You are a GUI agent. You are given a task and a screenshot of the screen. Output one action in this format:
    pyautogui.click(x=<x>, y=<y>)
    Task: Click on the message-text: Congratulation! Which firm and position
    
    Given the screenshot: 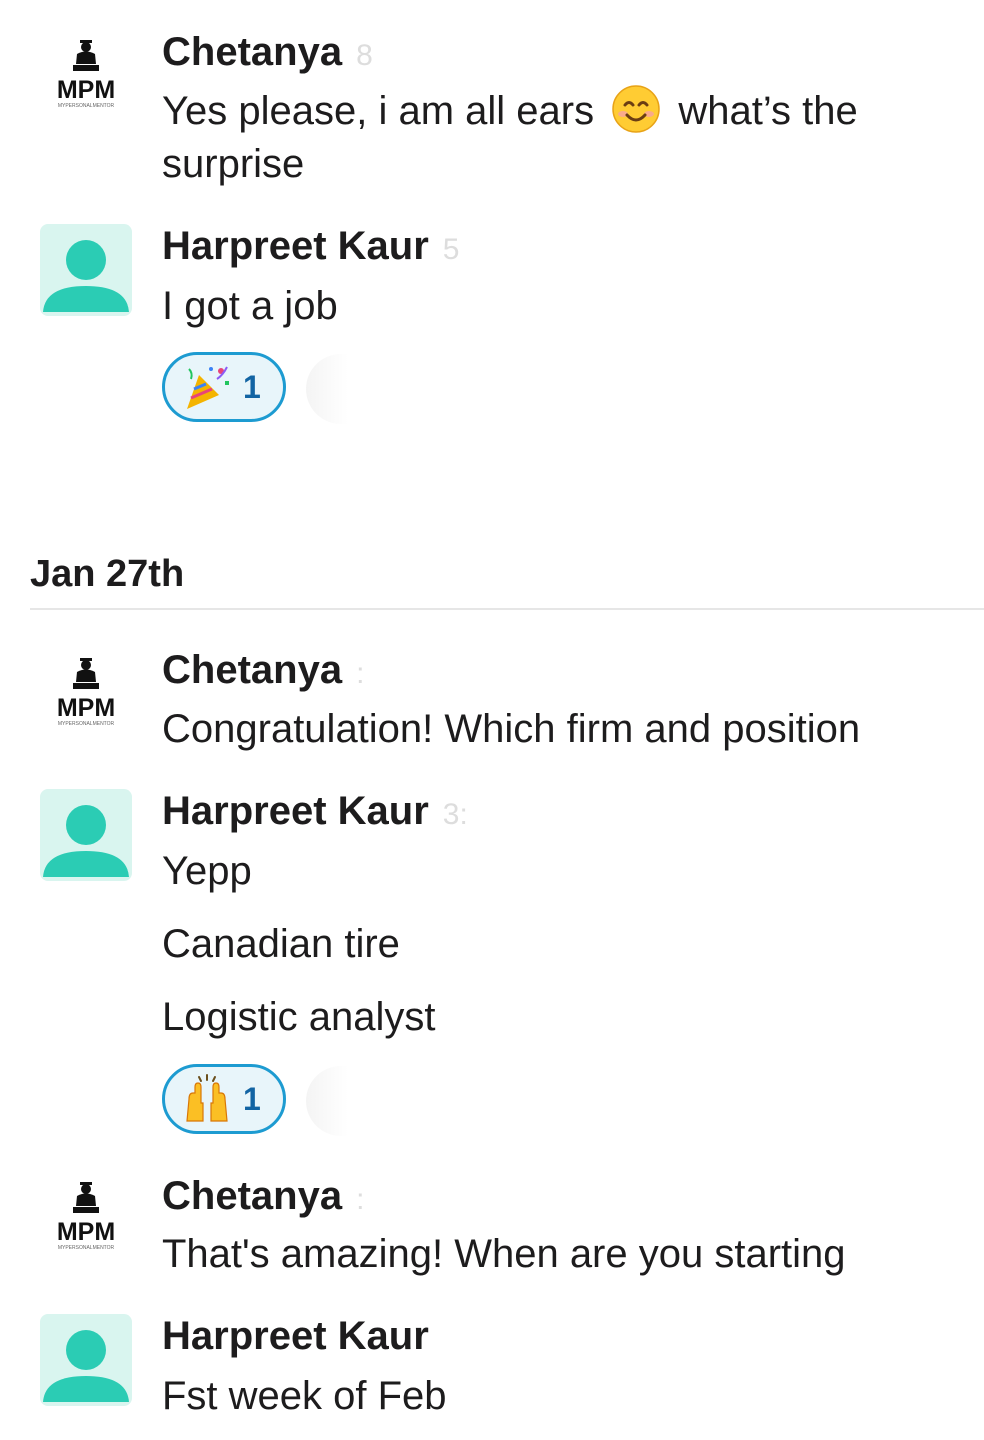 What is the action you would take?
    pyautogui.click(x=511, y=729)
    